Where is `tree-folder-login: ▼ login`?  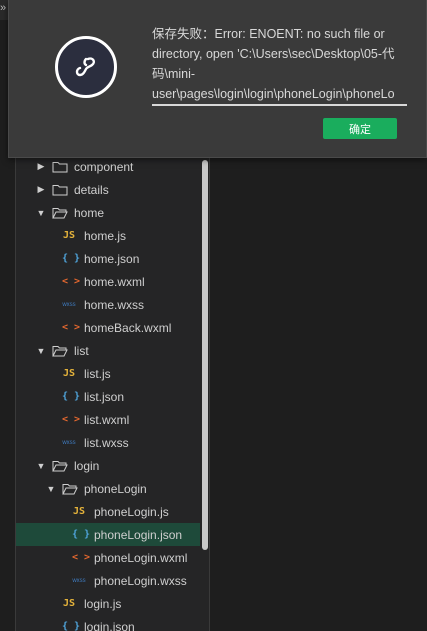 tree-folder-login: ▼ login is located at coordinates (112, 465).